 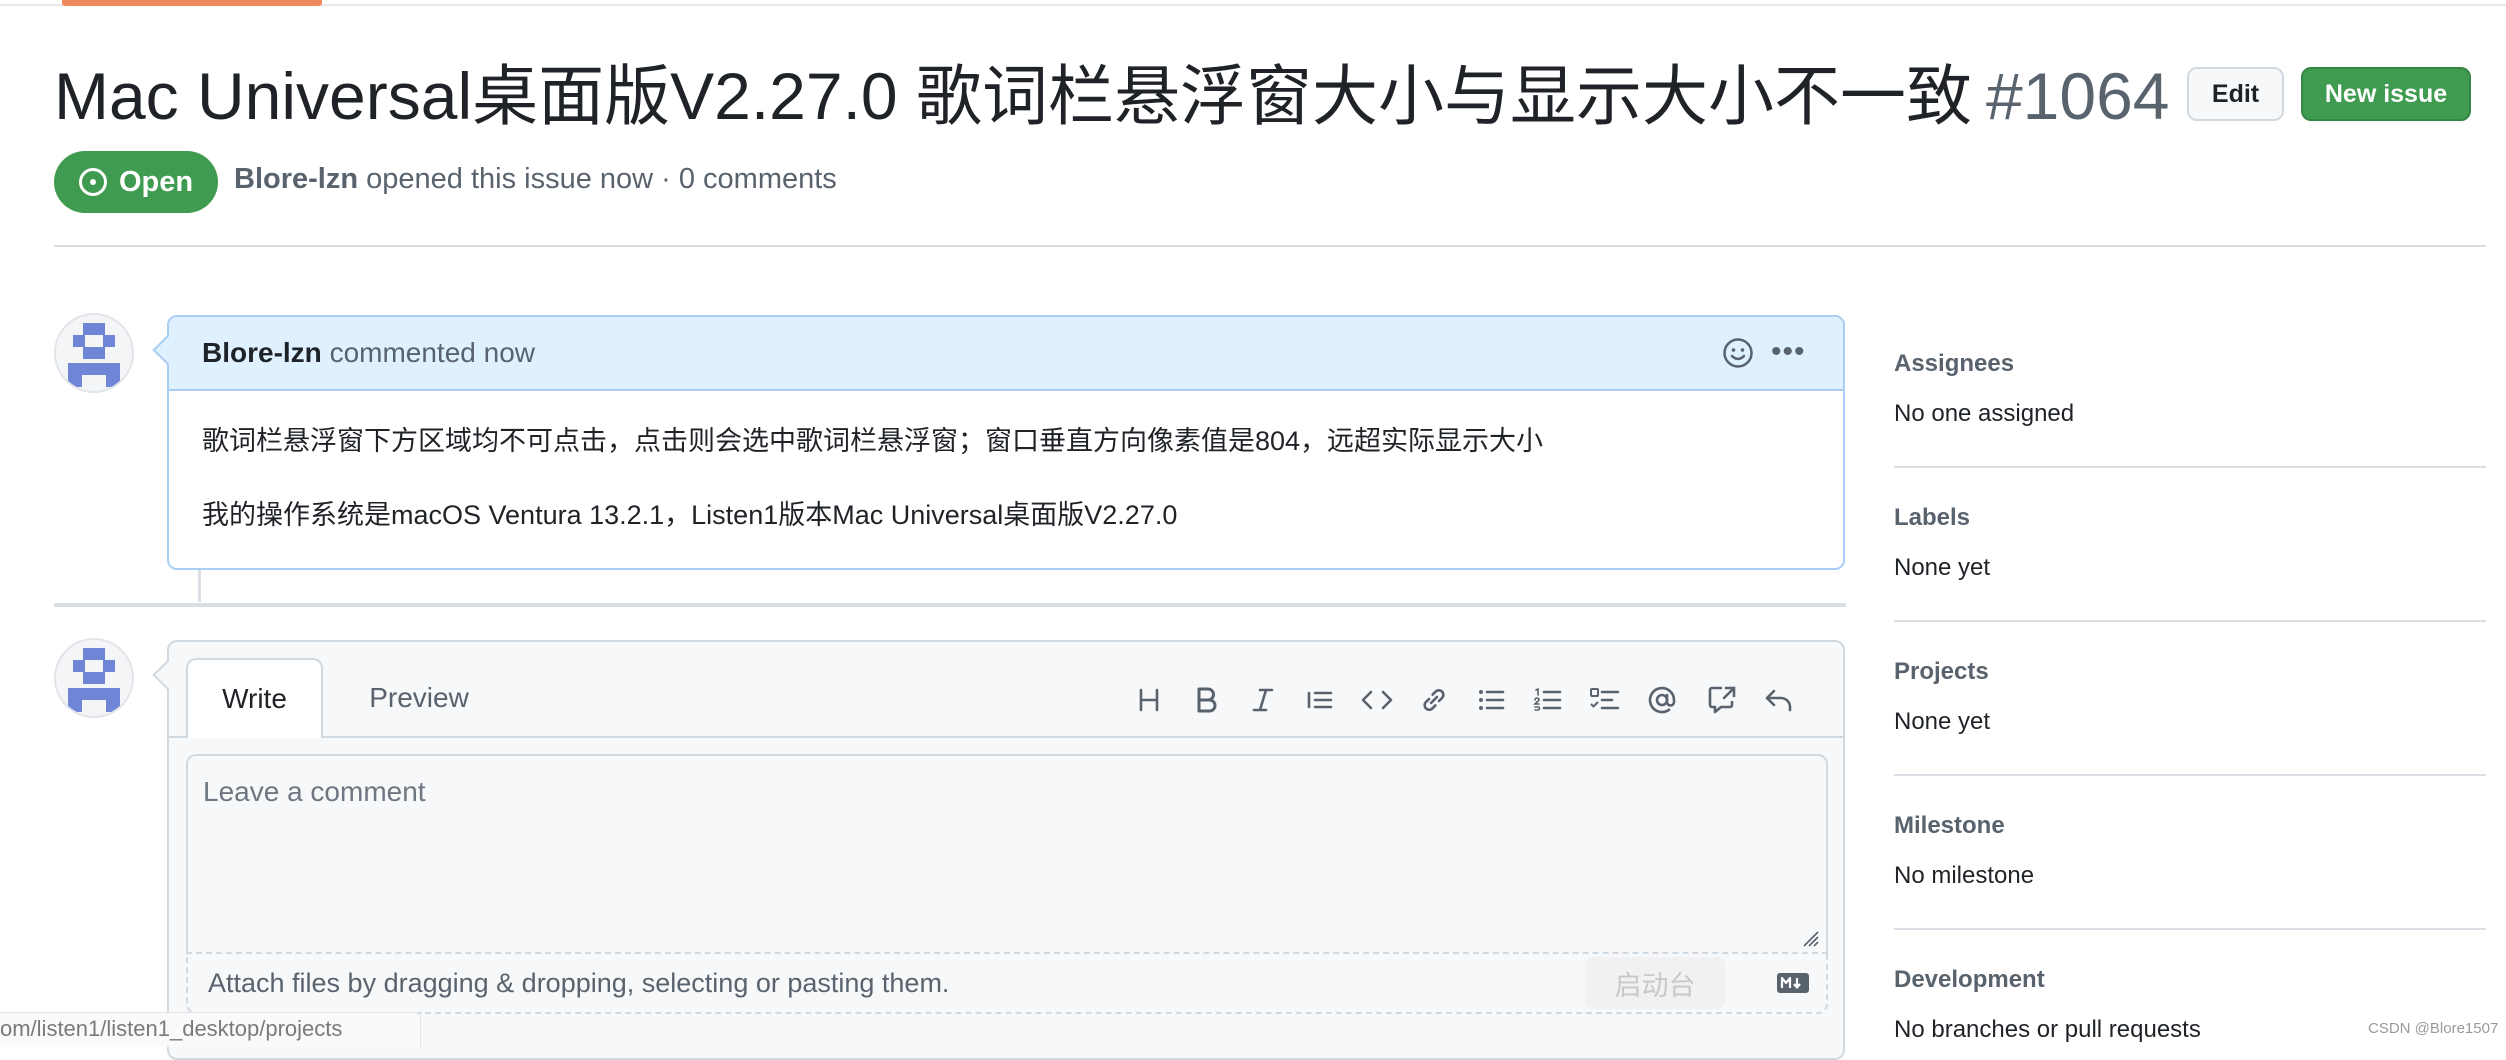 What do you see at coordinates (1377, 700) in the screenshot?
I see `code-icon` at bounding box center [1377, 700].